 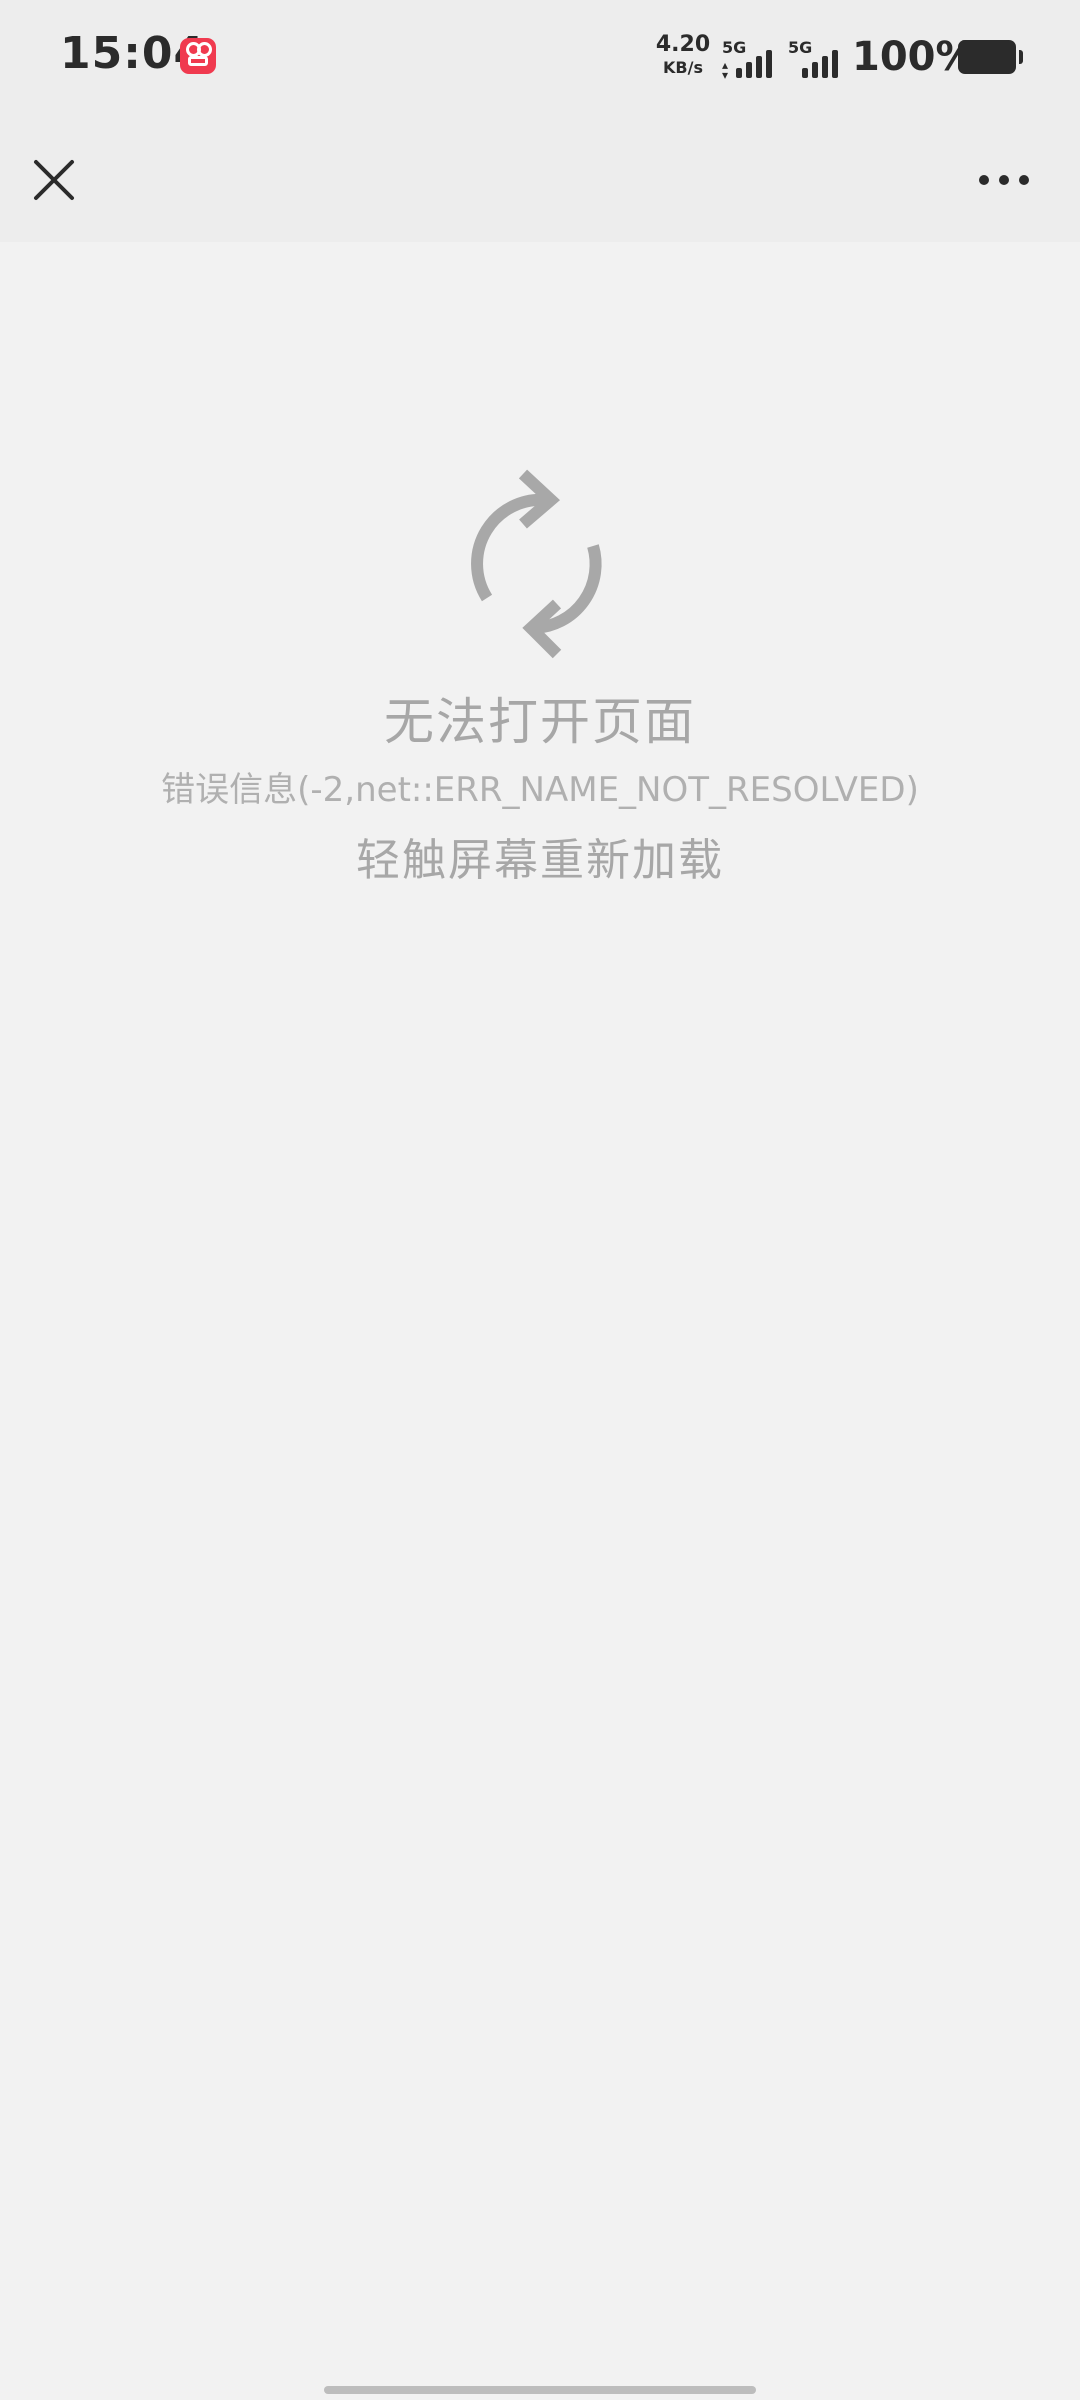 I want to click on reload-hint: 轻触屏幕重新加载, so click(x=540, y=860).